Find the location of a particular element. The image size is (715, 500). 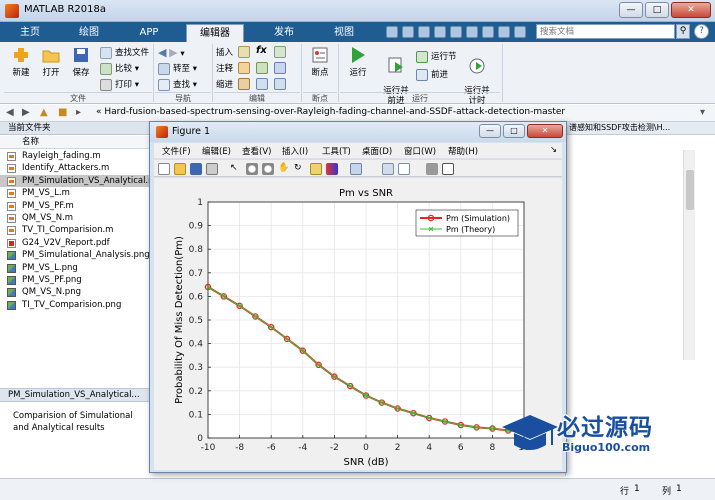

smart-indent-icon is located at coordinates (244, 84).